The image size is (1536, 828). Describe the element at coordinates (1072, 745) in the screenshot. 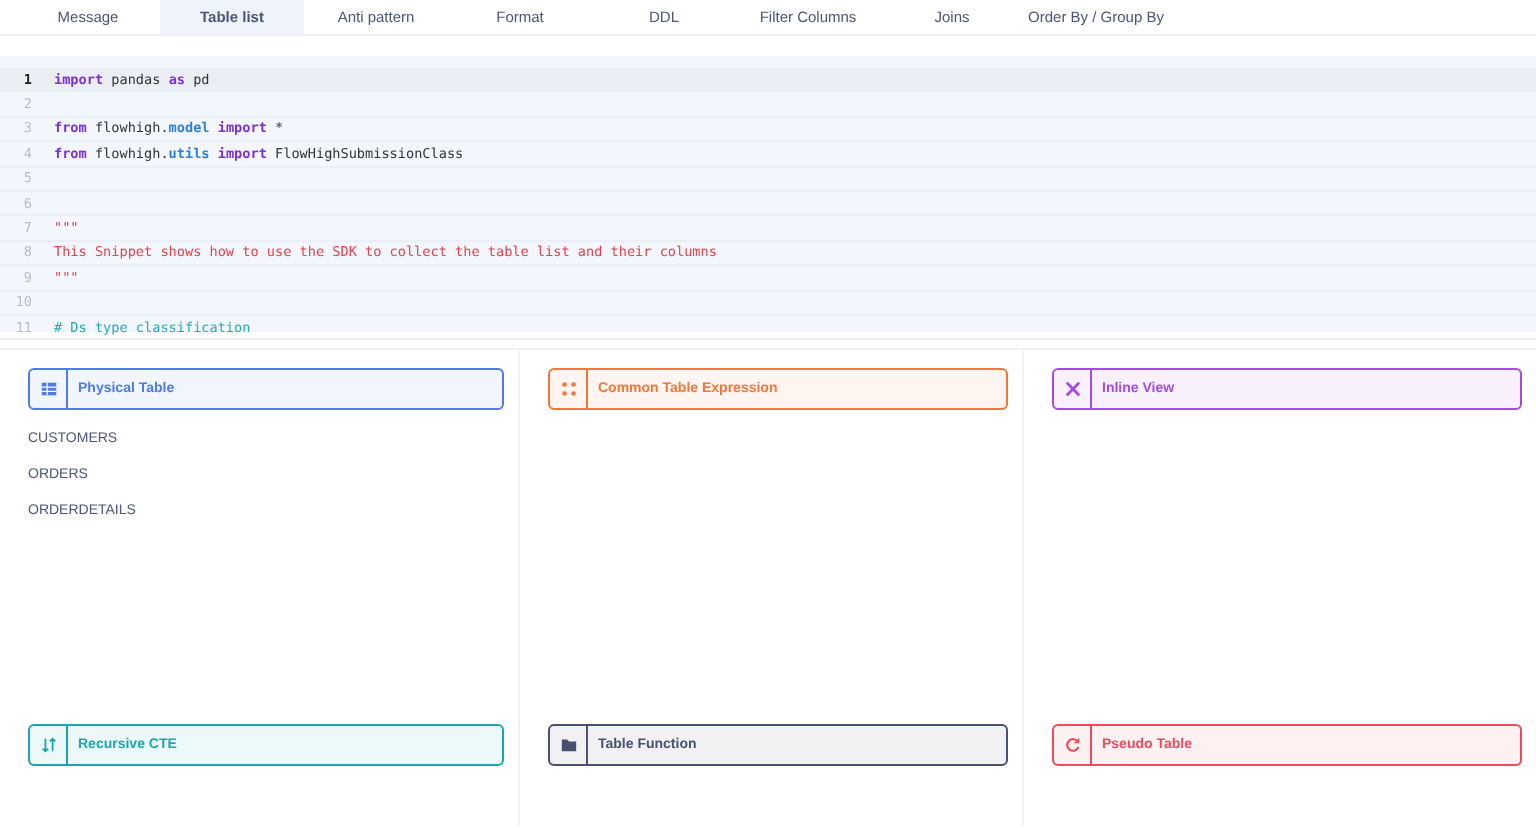

I see `rotate-icon` at that location.